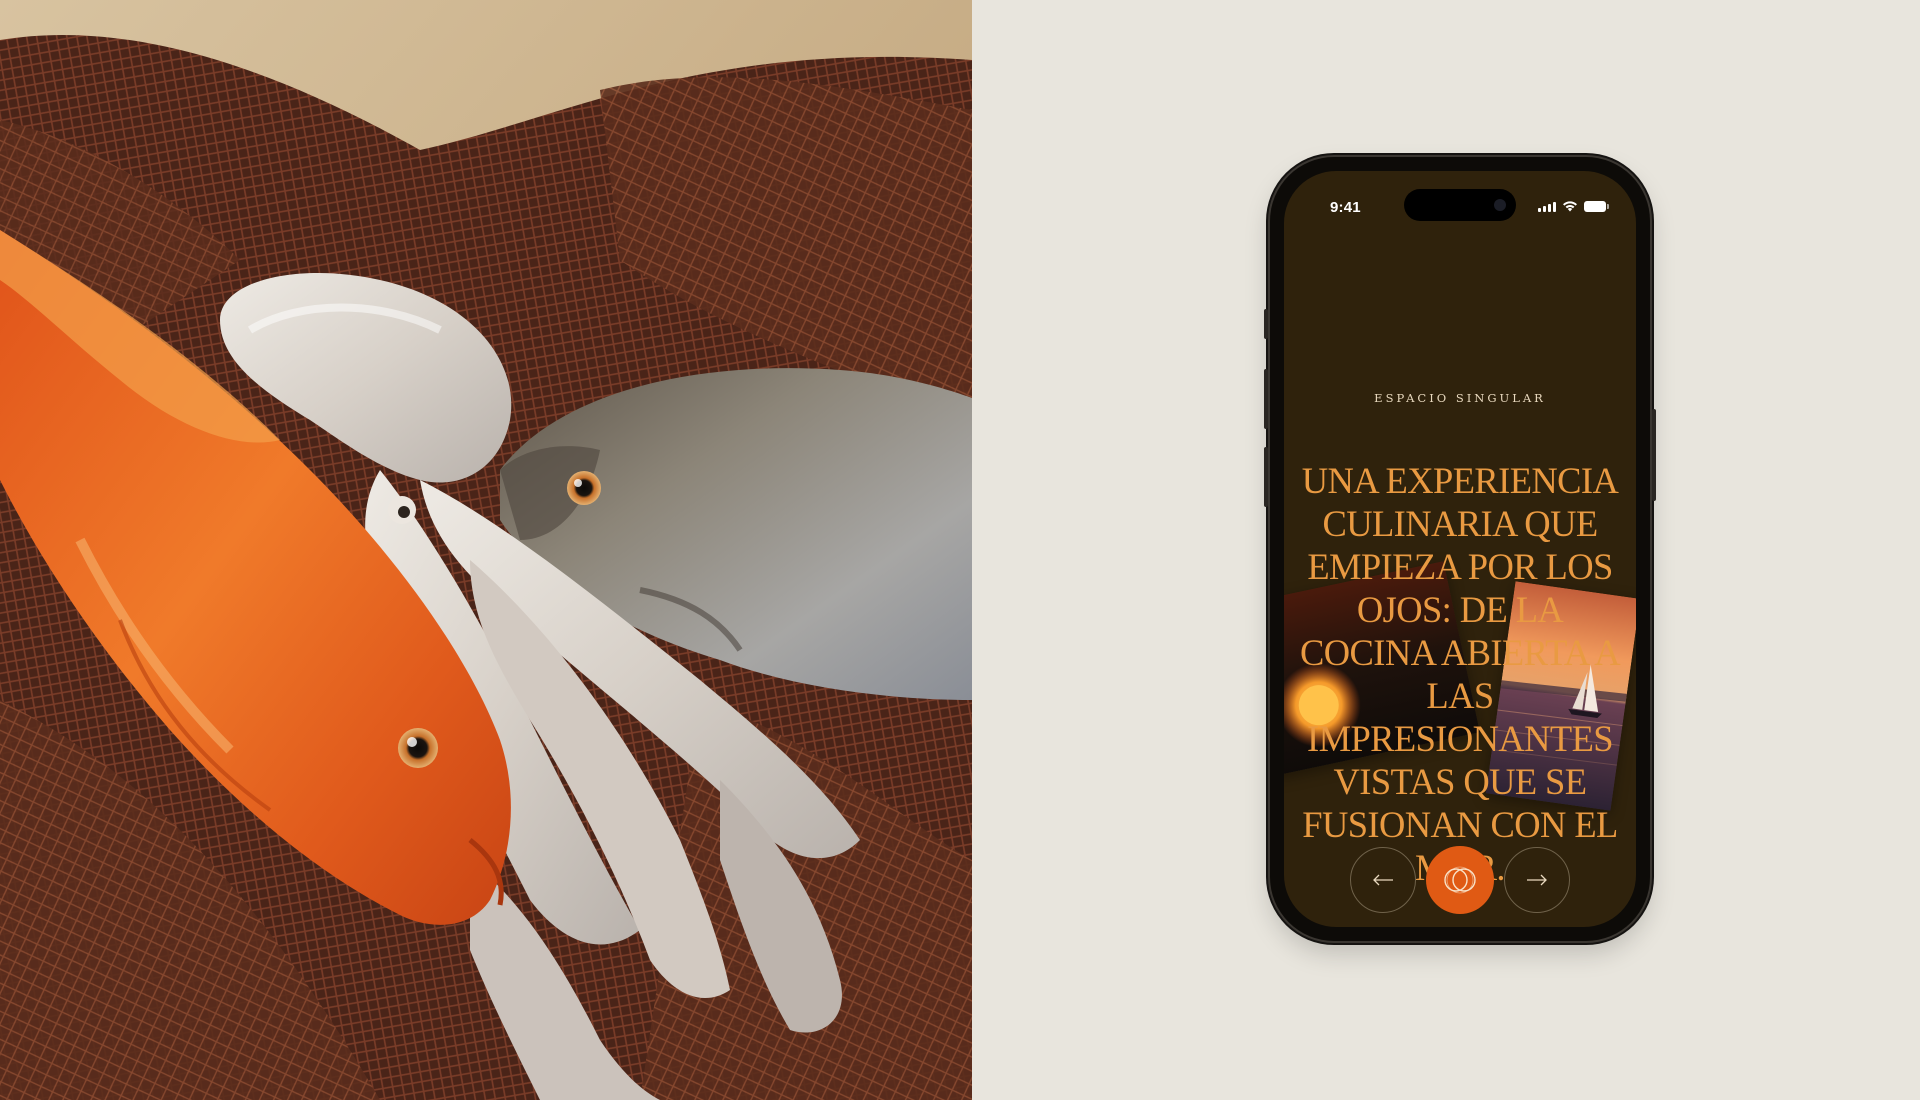 The image size is (1920, 1100). I want to click on status-icons, so click(1573, 206).